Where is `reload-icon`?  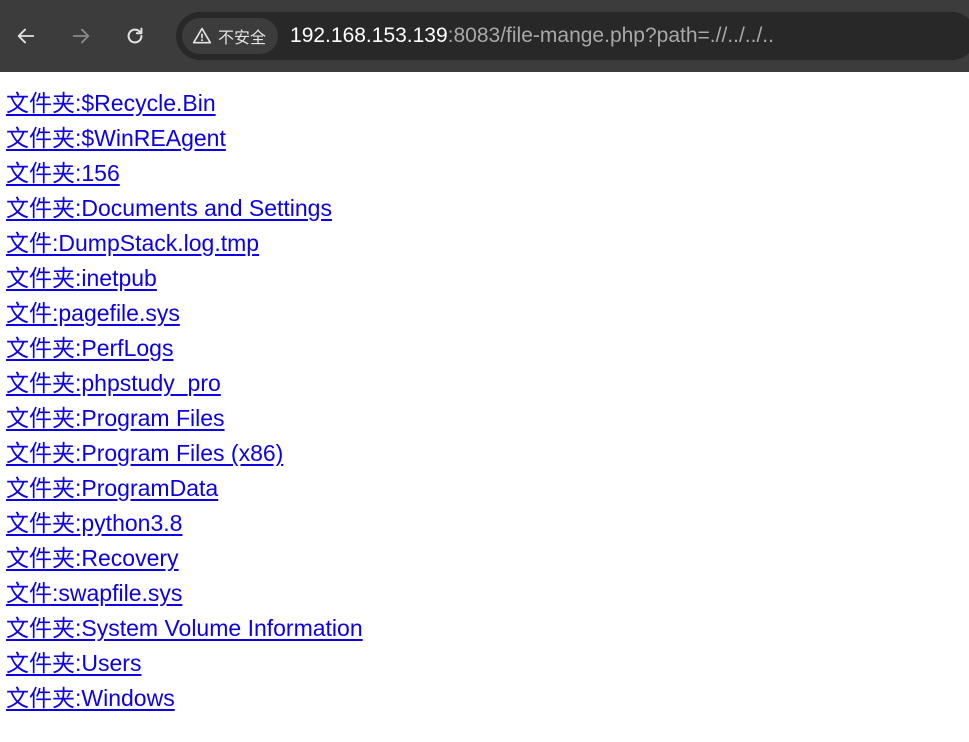 reload-icon is located at coordinates (135, 35).